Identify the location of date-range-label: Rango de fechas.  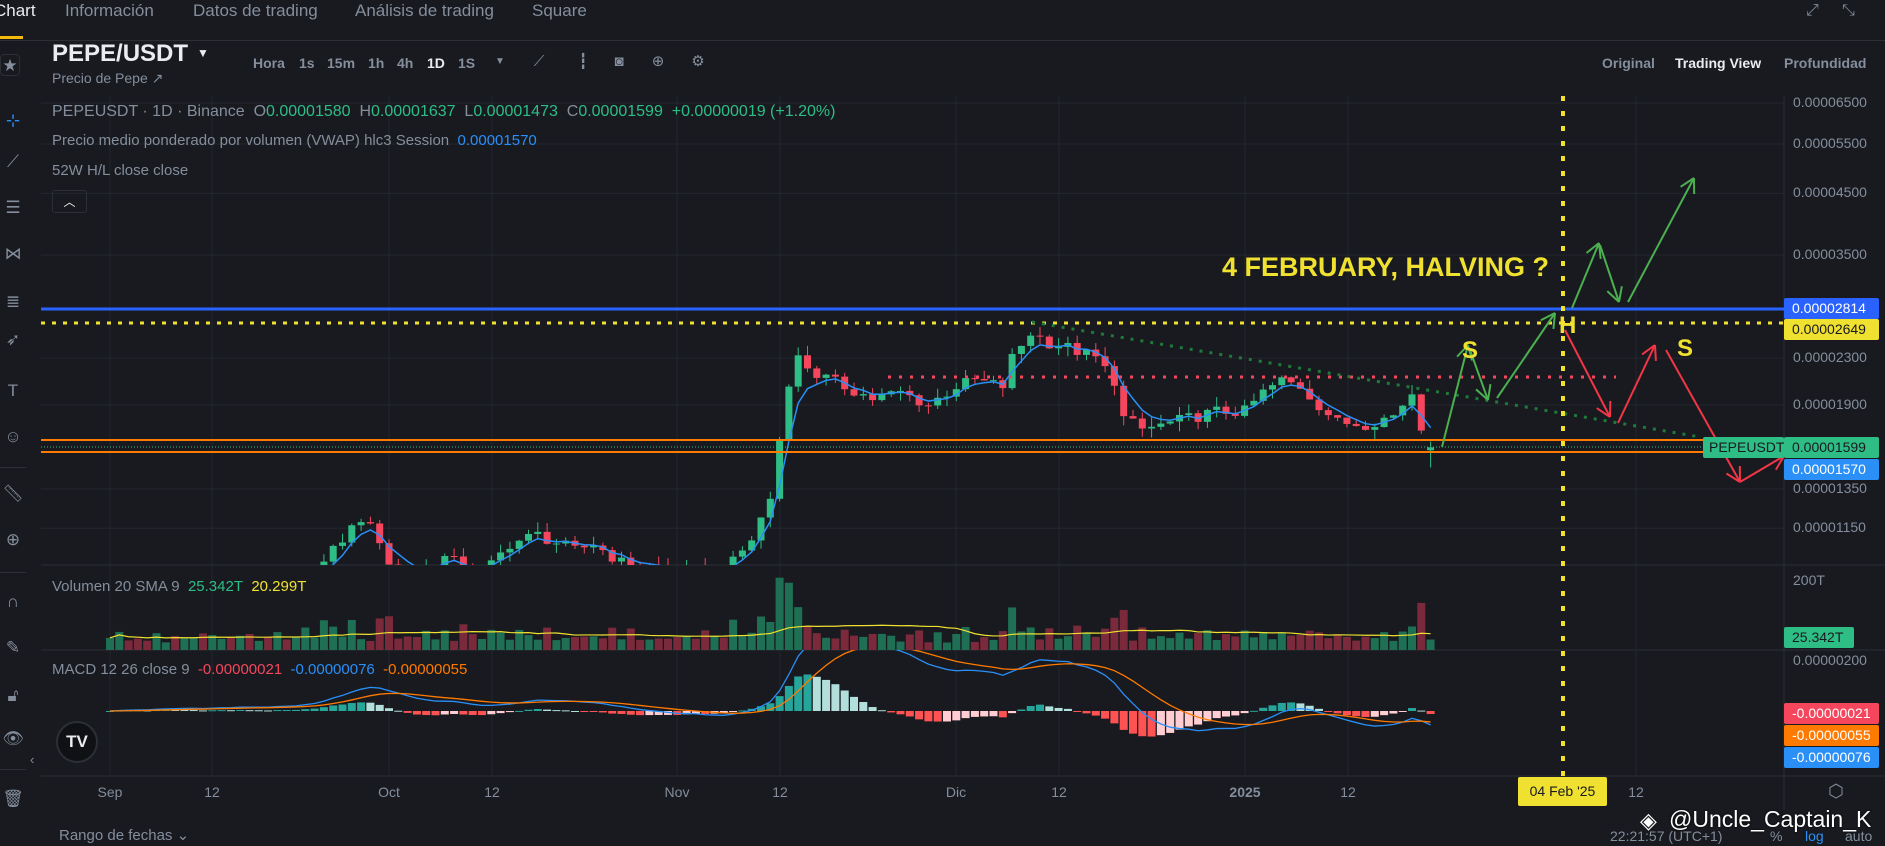
(116, 835).